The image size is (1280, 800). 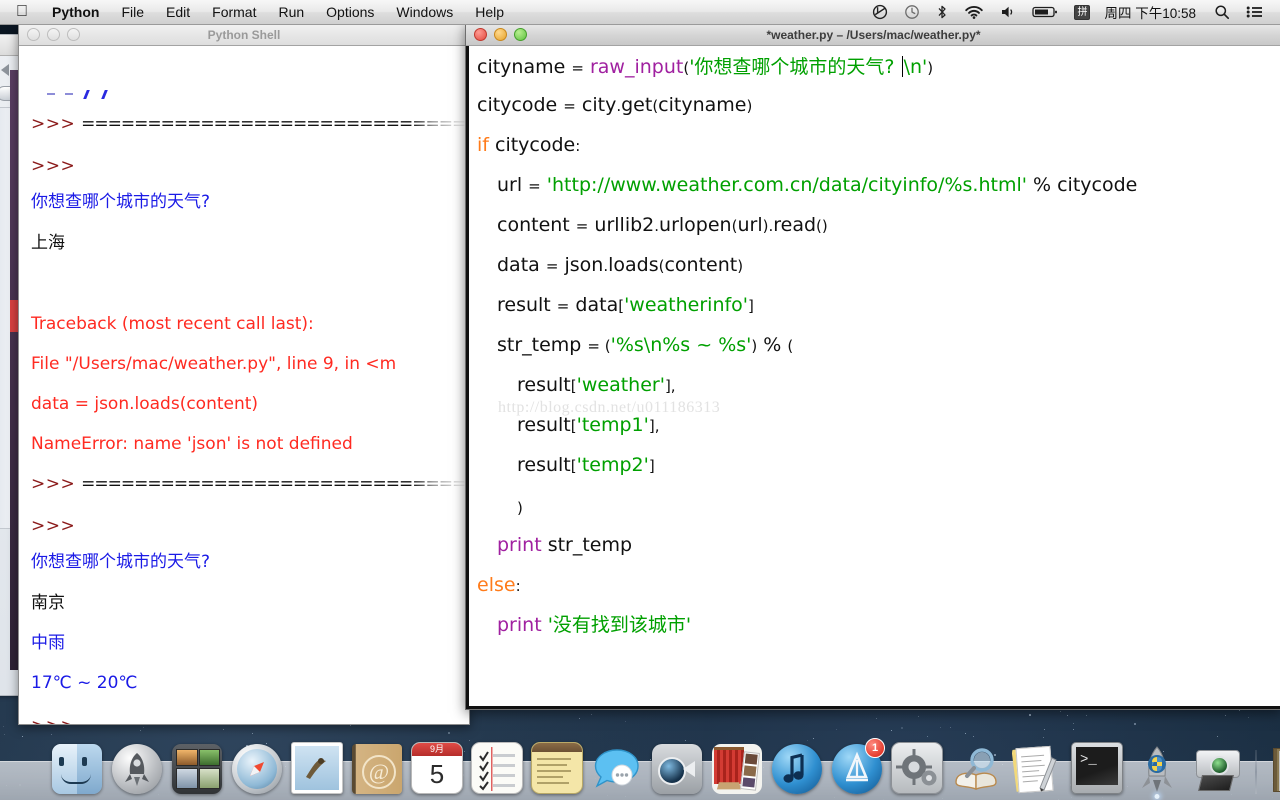 I want to click on system-preferences-icon, so click(x=917, y=768).